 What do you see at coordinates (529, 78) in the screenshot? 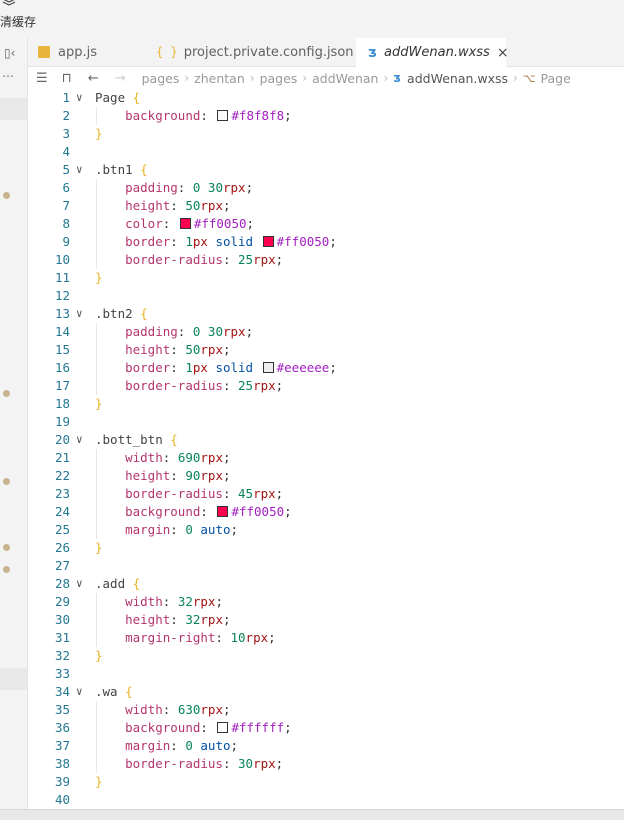
I see `symbol-icon: ⌥` at bounding box center [529, 78].